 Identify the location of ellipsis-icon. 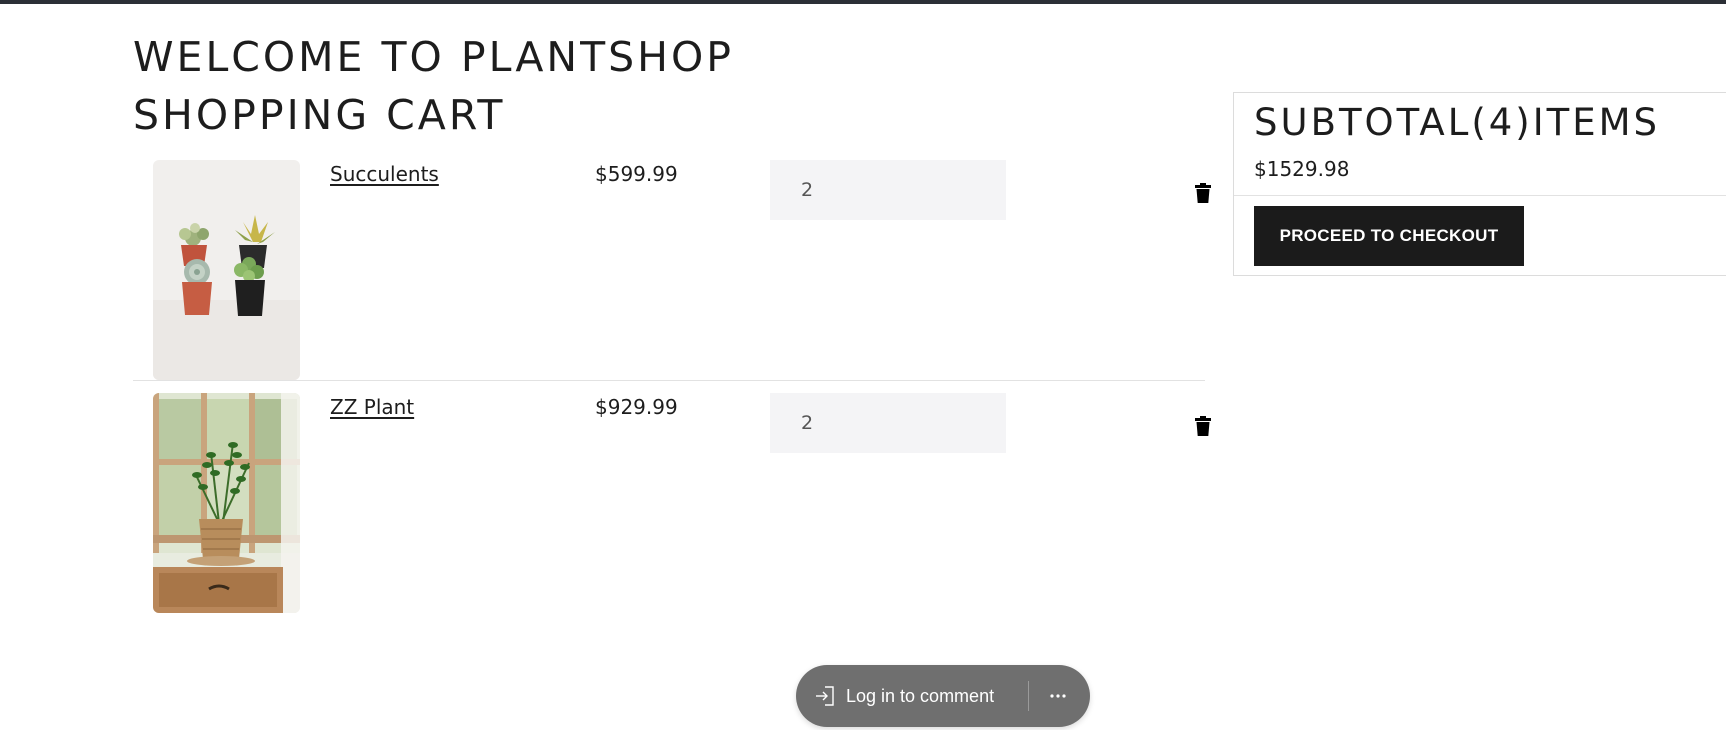
(1058, 696).